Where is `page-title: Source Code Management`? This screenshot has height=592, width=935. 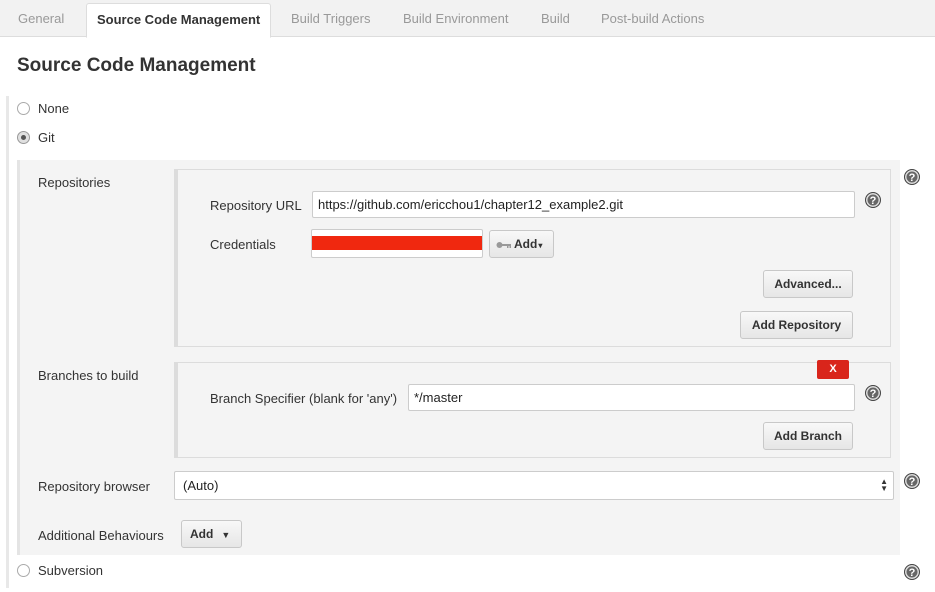
page-title: Source Code Management is located at coordinates (136, 65).